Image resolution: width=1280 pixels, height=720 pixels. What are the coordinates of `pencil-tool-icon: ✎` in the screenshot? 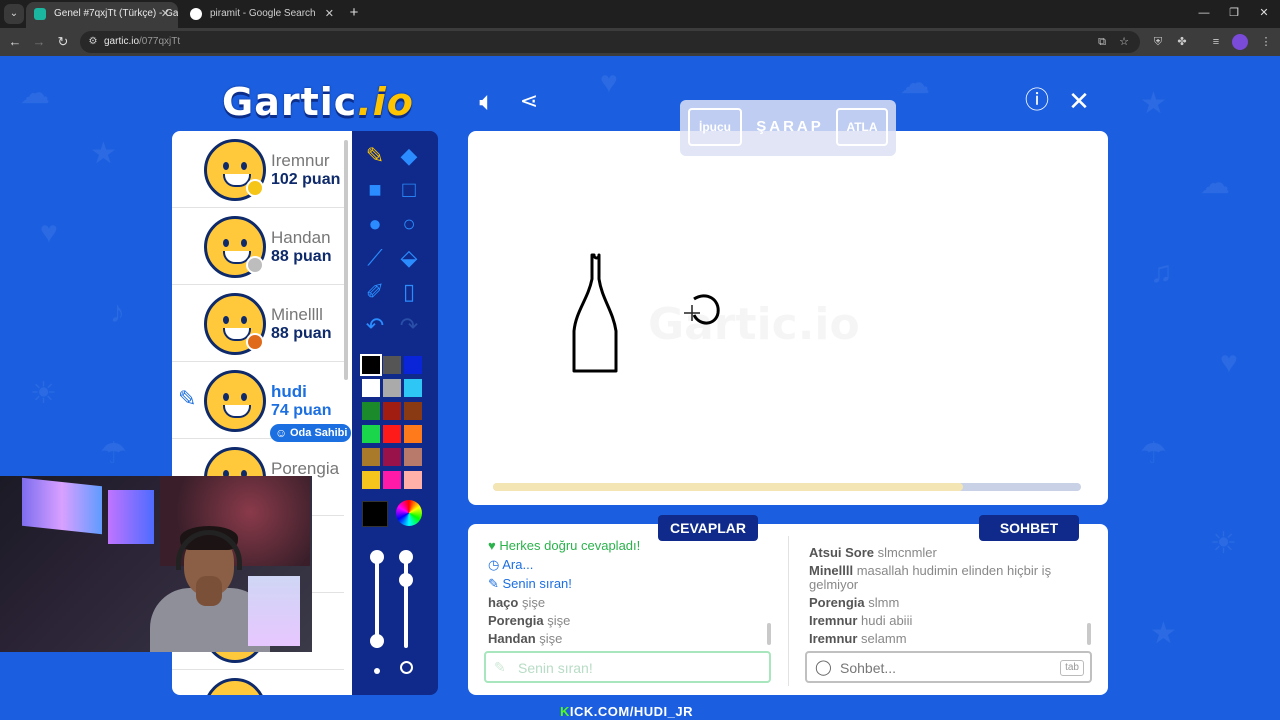 It's located at (375, 156).